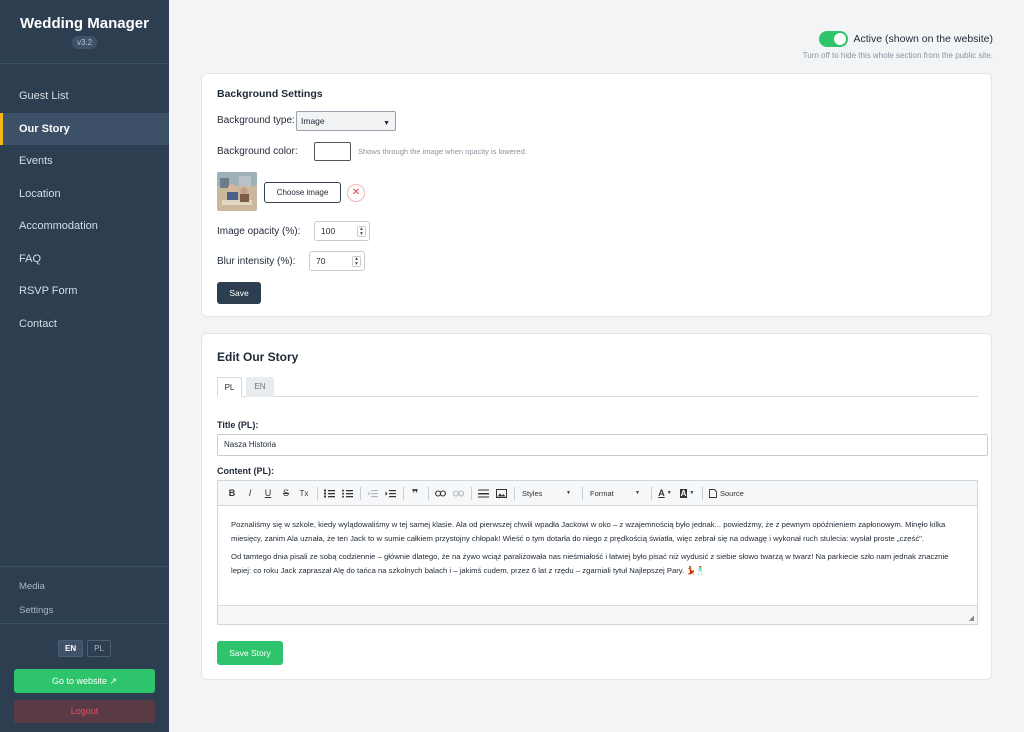  What do you see at coordinates (239, 293) in the screenshot?
I see `save-background-button: Save` at bounding box center [239, 293].